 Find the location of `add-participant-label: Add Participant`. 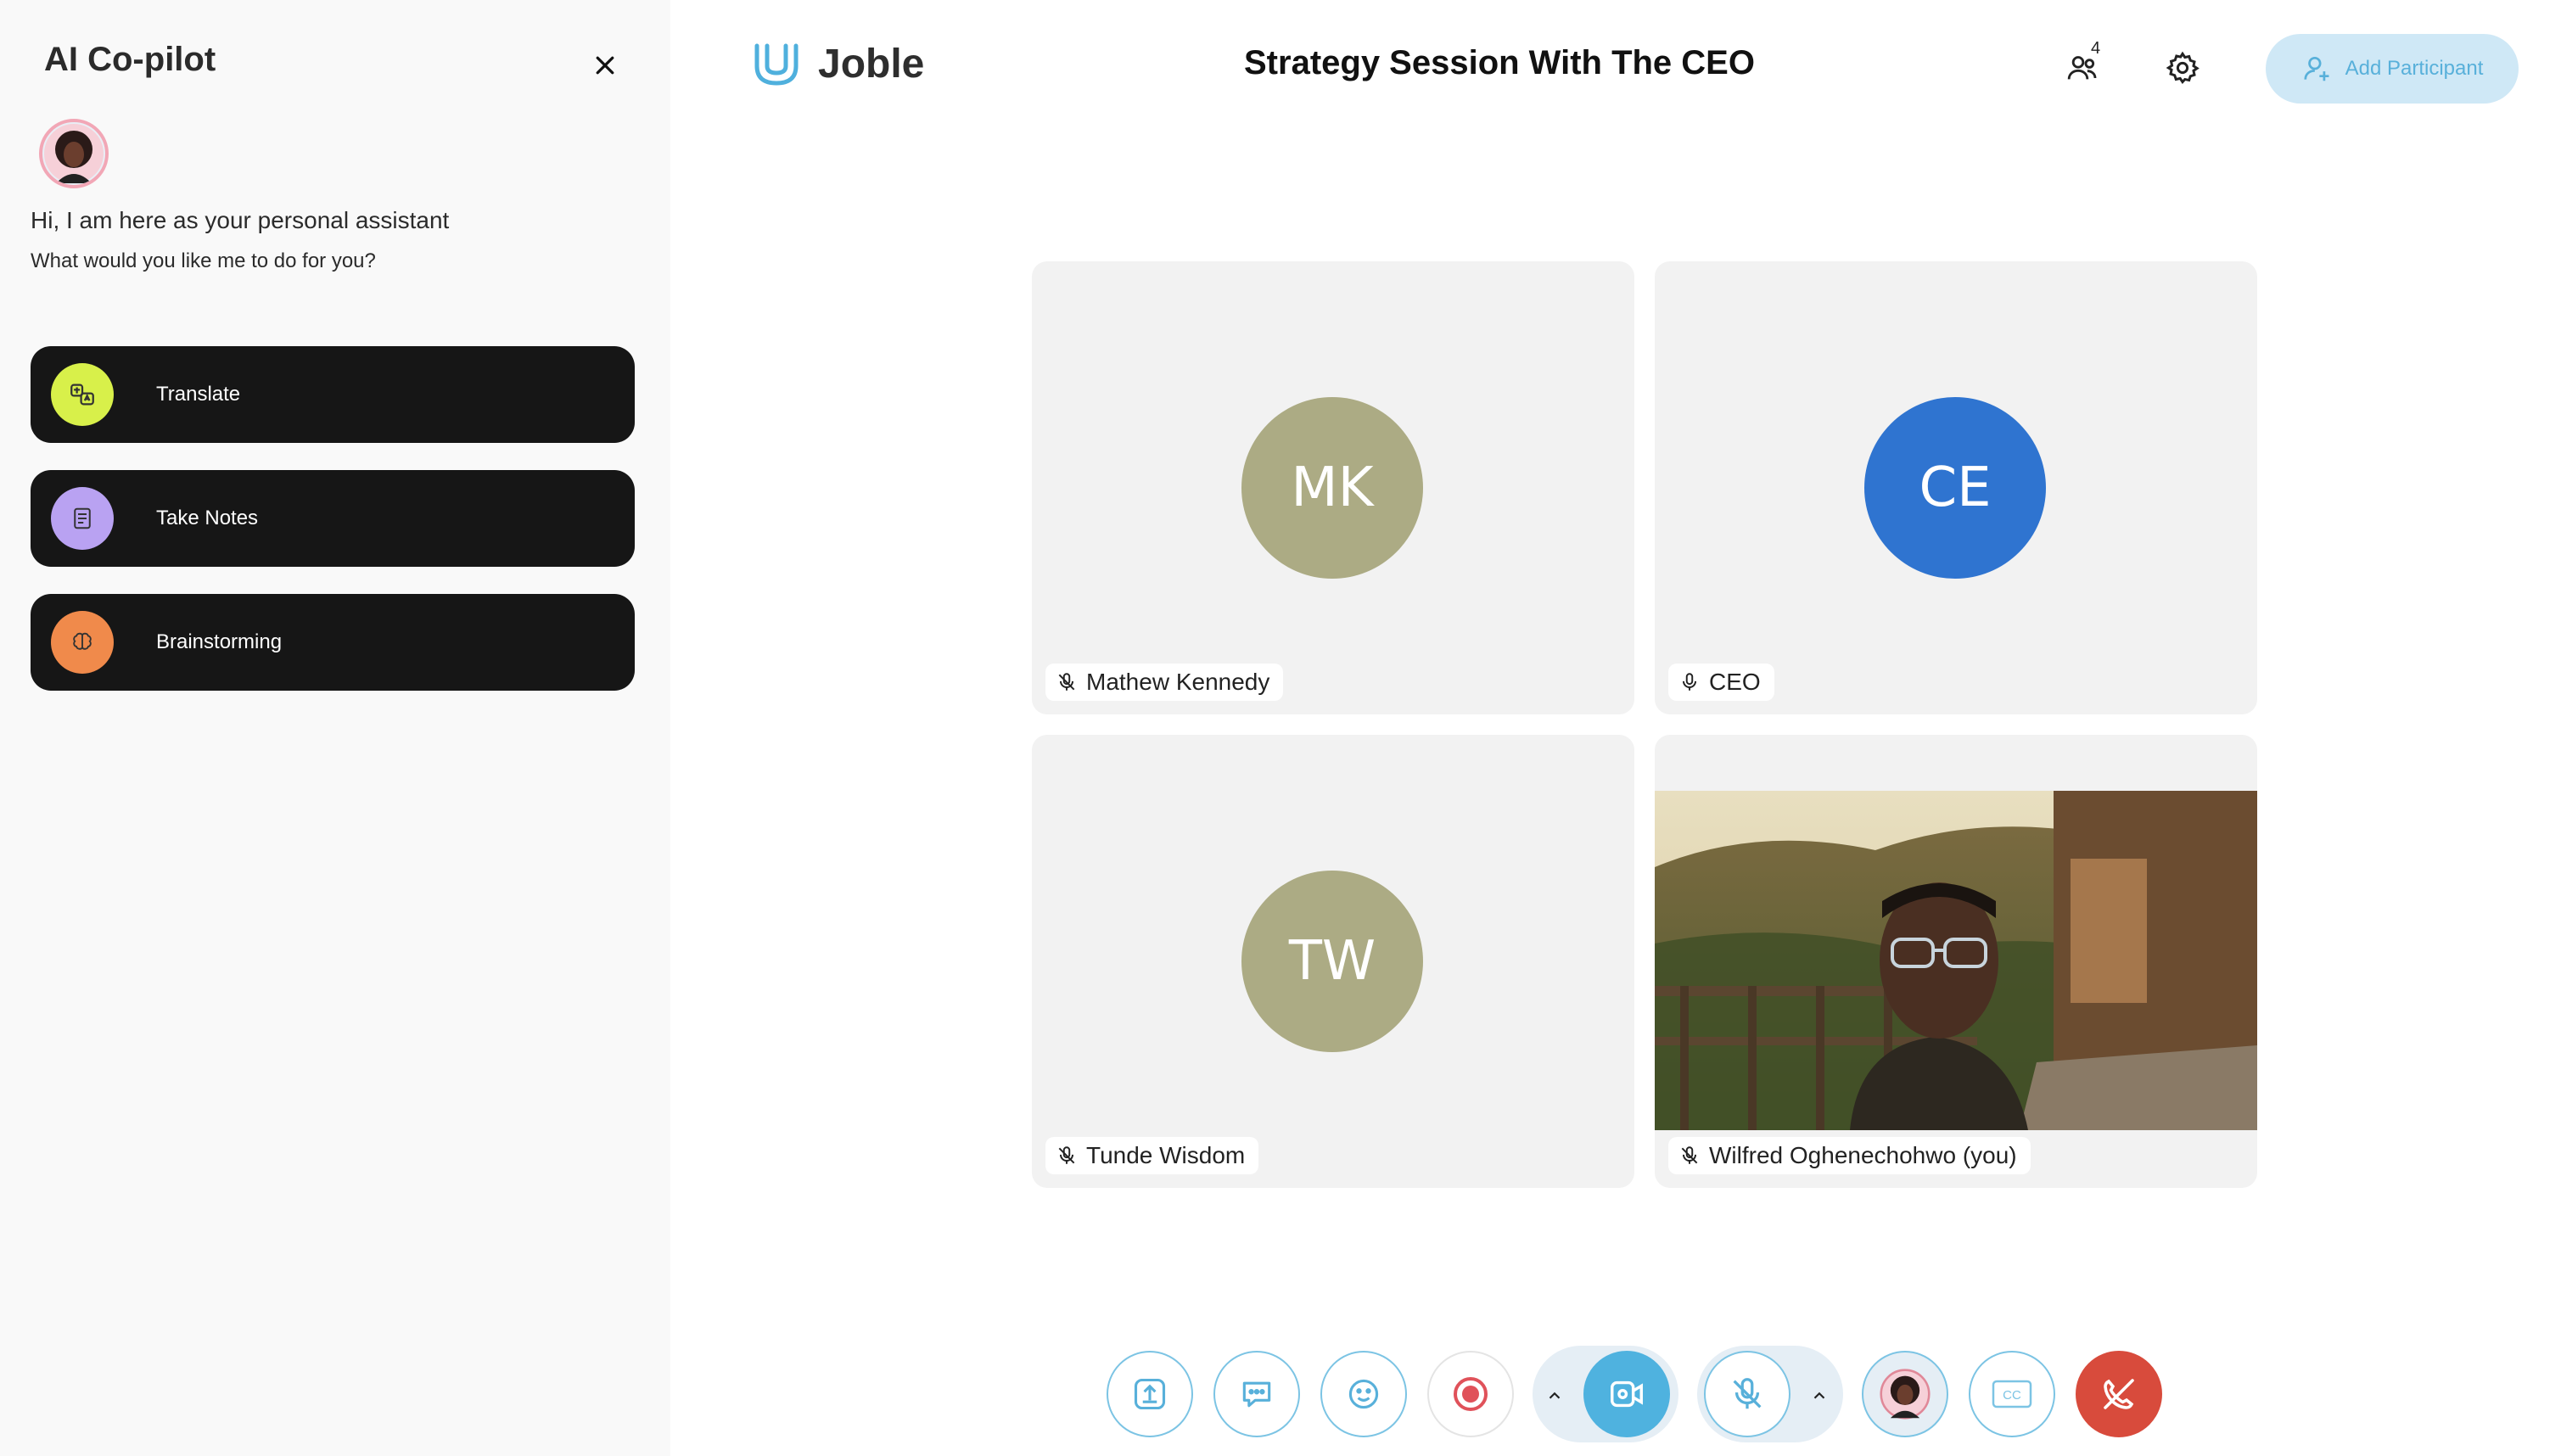

add-participant-label: Add Participant is located at coordinates (2414, 68).